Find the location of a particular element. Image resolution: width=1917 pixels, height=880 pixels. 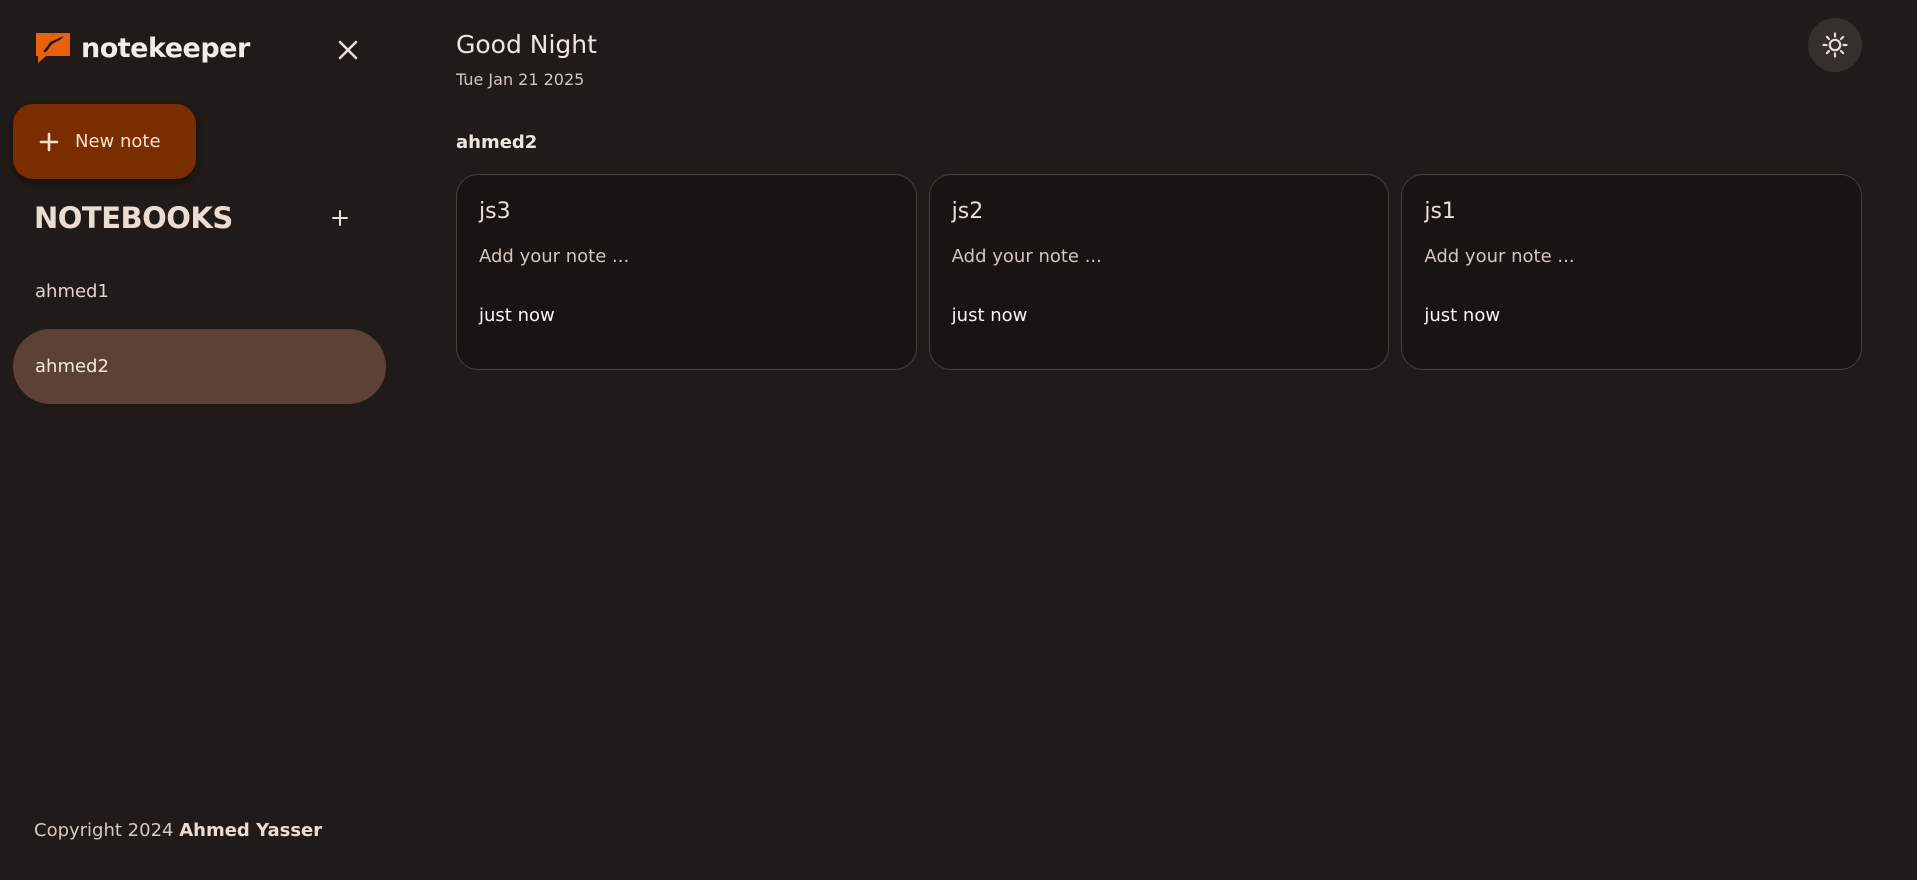

note-title: js3 is located at coordinates (495, 211).